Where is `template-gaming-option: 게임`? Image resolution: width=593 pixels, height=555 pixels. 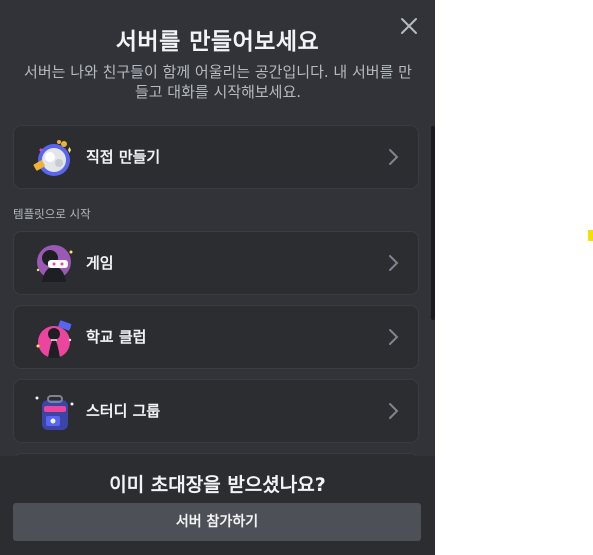
template-gaming-option: 게임 is located at coordinates (216, 263).